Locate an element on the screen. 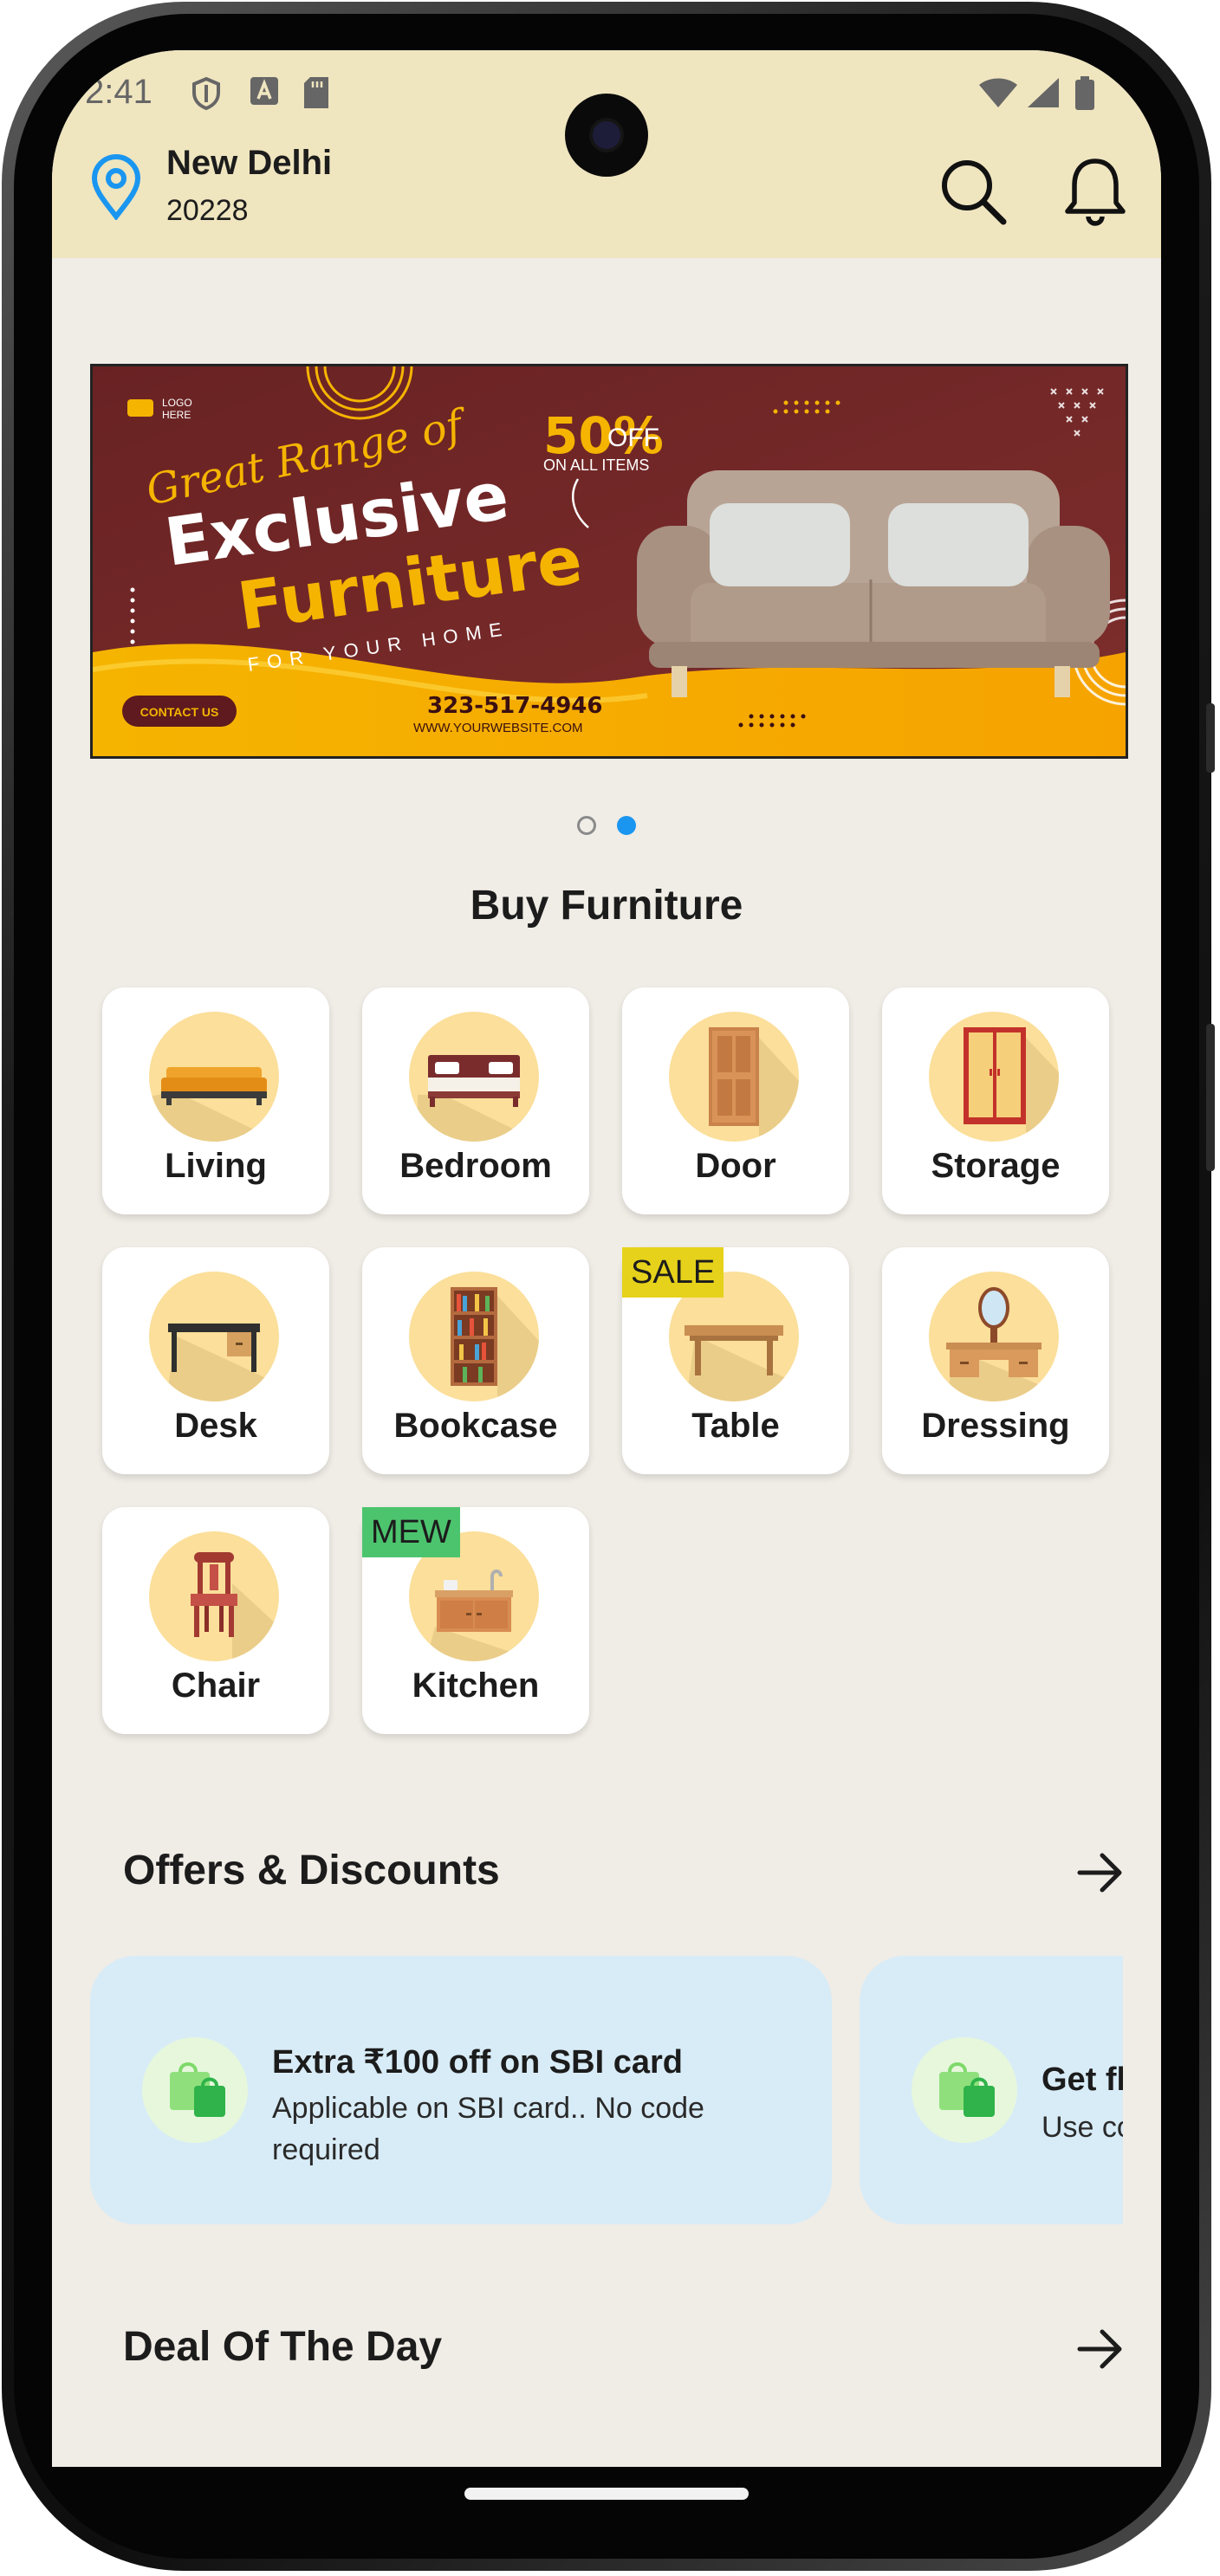 The width and height of the screenshot is (1220, 2576). category-tile-dressing: Dressing is located at coordinates (996, 1360).